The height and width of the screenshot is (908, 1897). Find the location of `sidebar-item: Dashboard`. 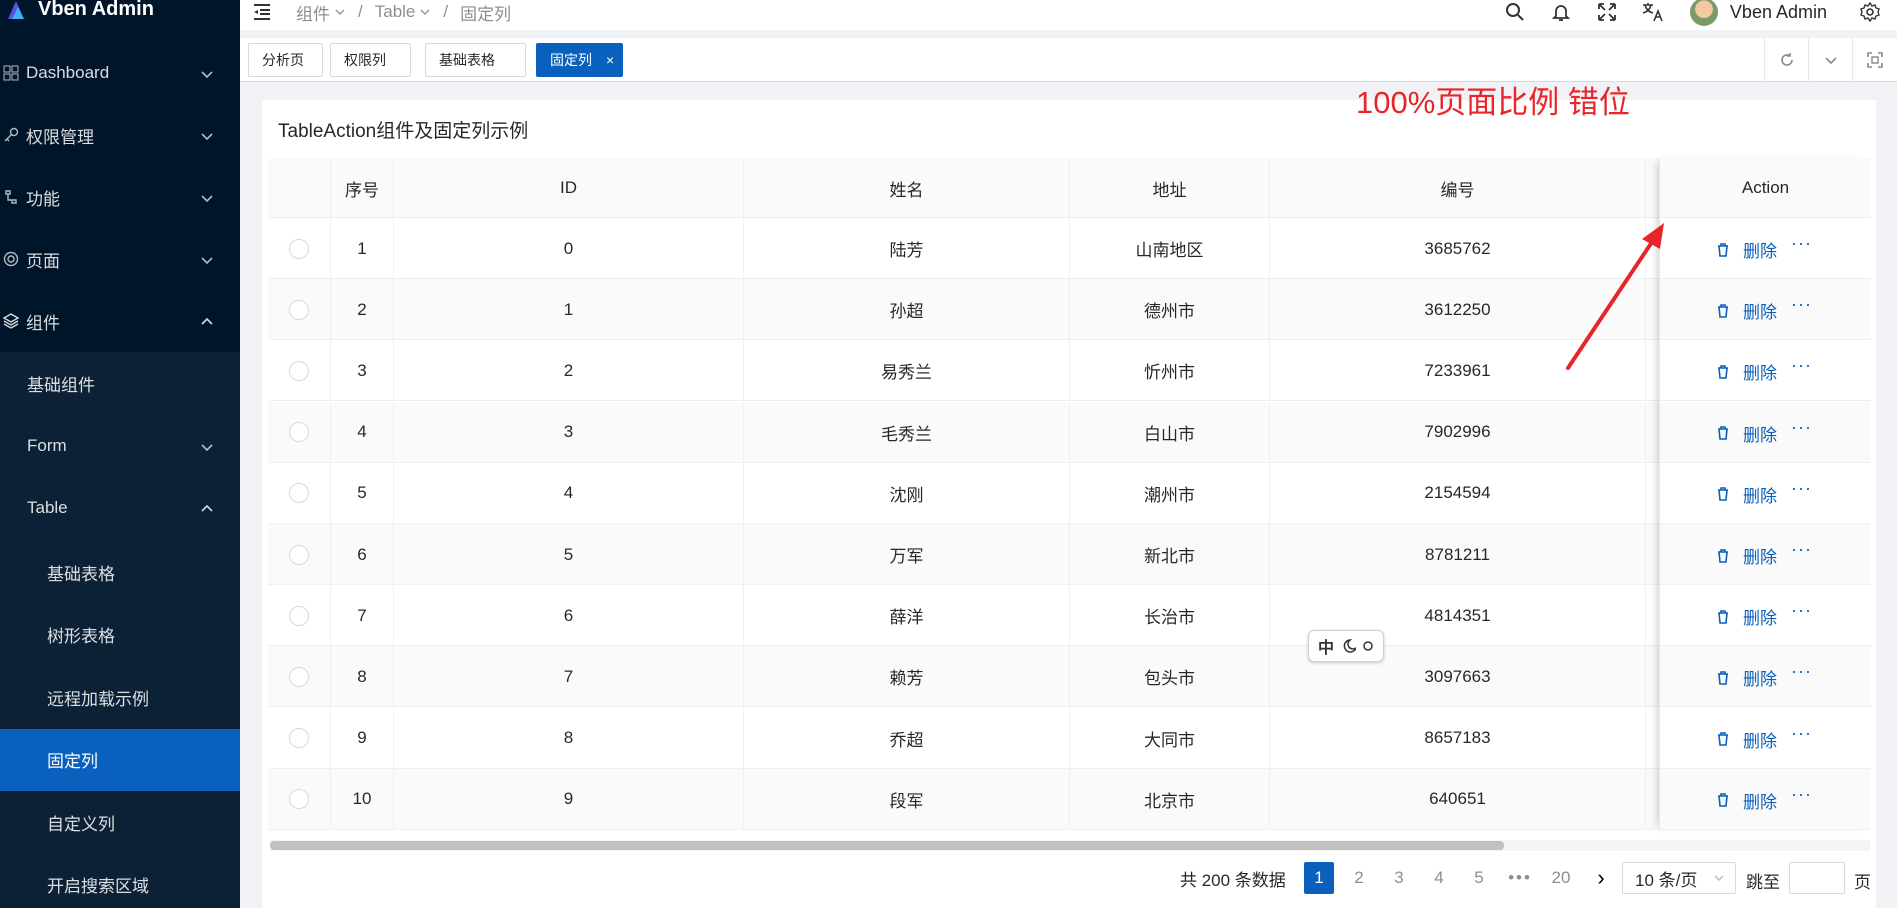

sidebar-item: Dashboard is located at coordinates (120, 73).